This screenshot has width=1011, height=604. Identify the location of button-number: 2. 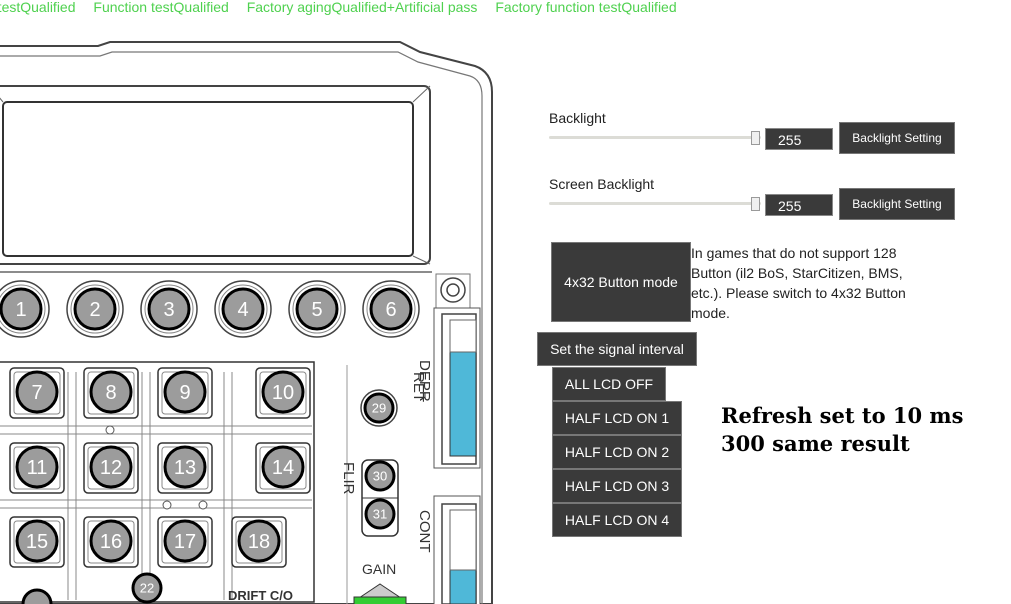
(94, 310).